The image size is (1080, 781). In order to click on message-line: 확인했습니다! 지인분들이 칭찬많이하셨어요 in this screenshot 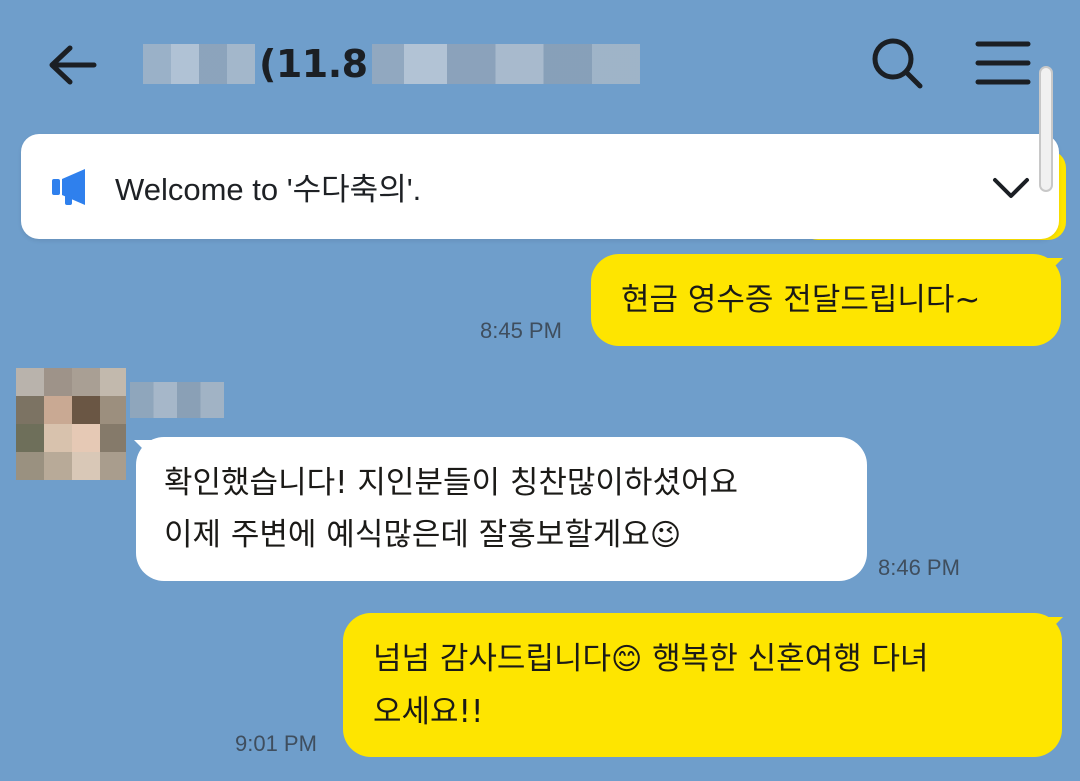, I will do `click(451, 483)`.